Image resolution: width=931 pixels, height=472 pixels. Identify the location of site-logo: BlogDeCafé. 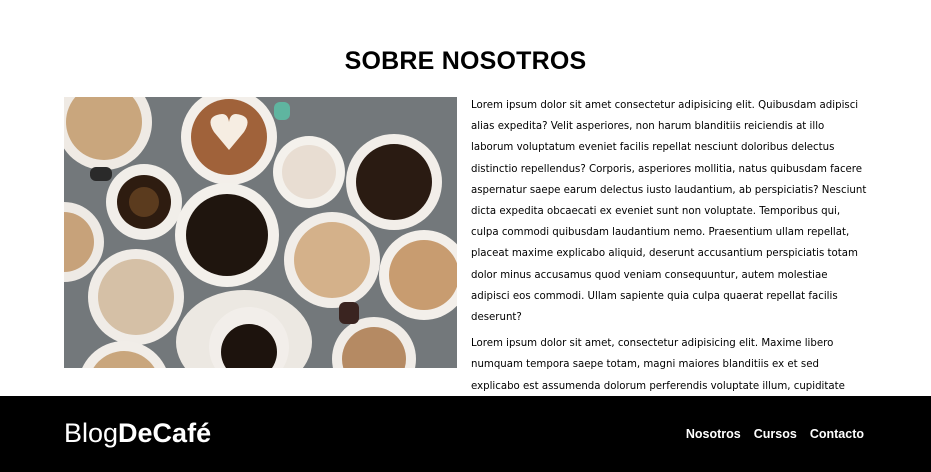
(137, 433).